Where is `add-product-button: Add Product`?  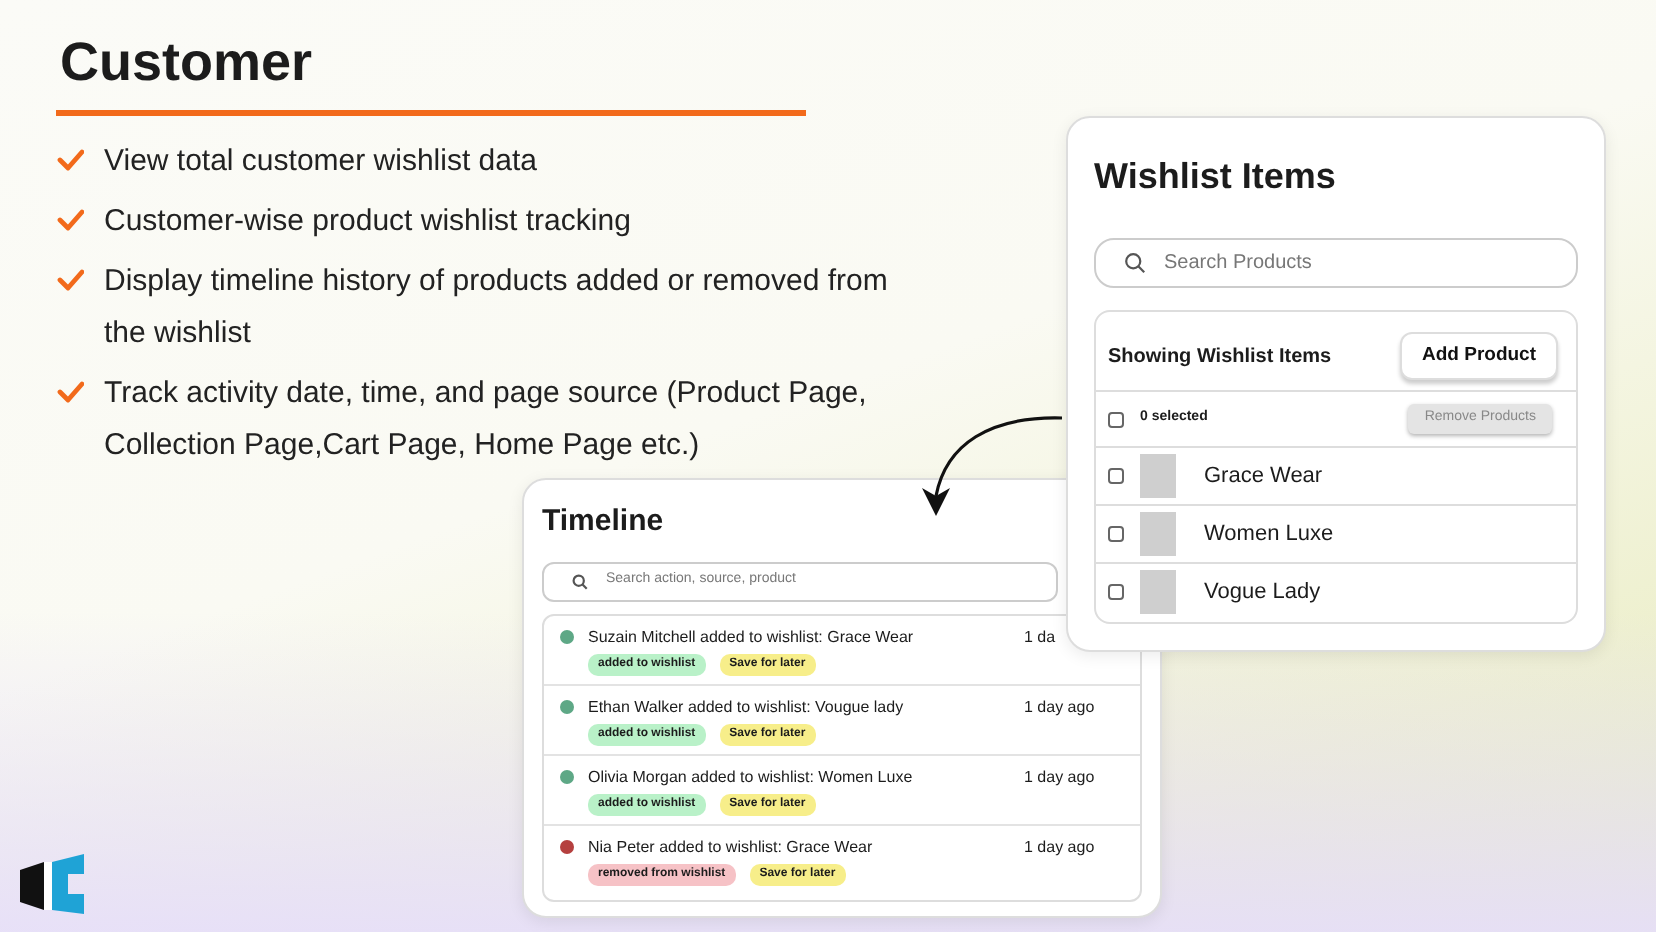
add-product-button: Add Product is located at coordinates (1479, 356).